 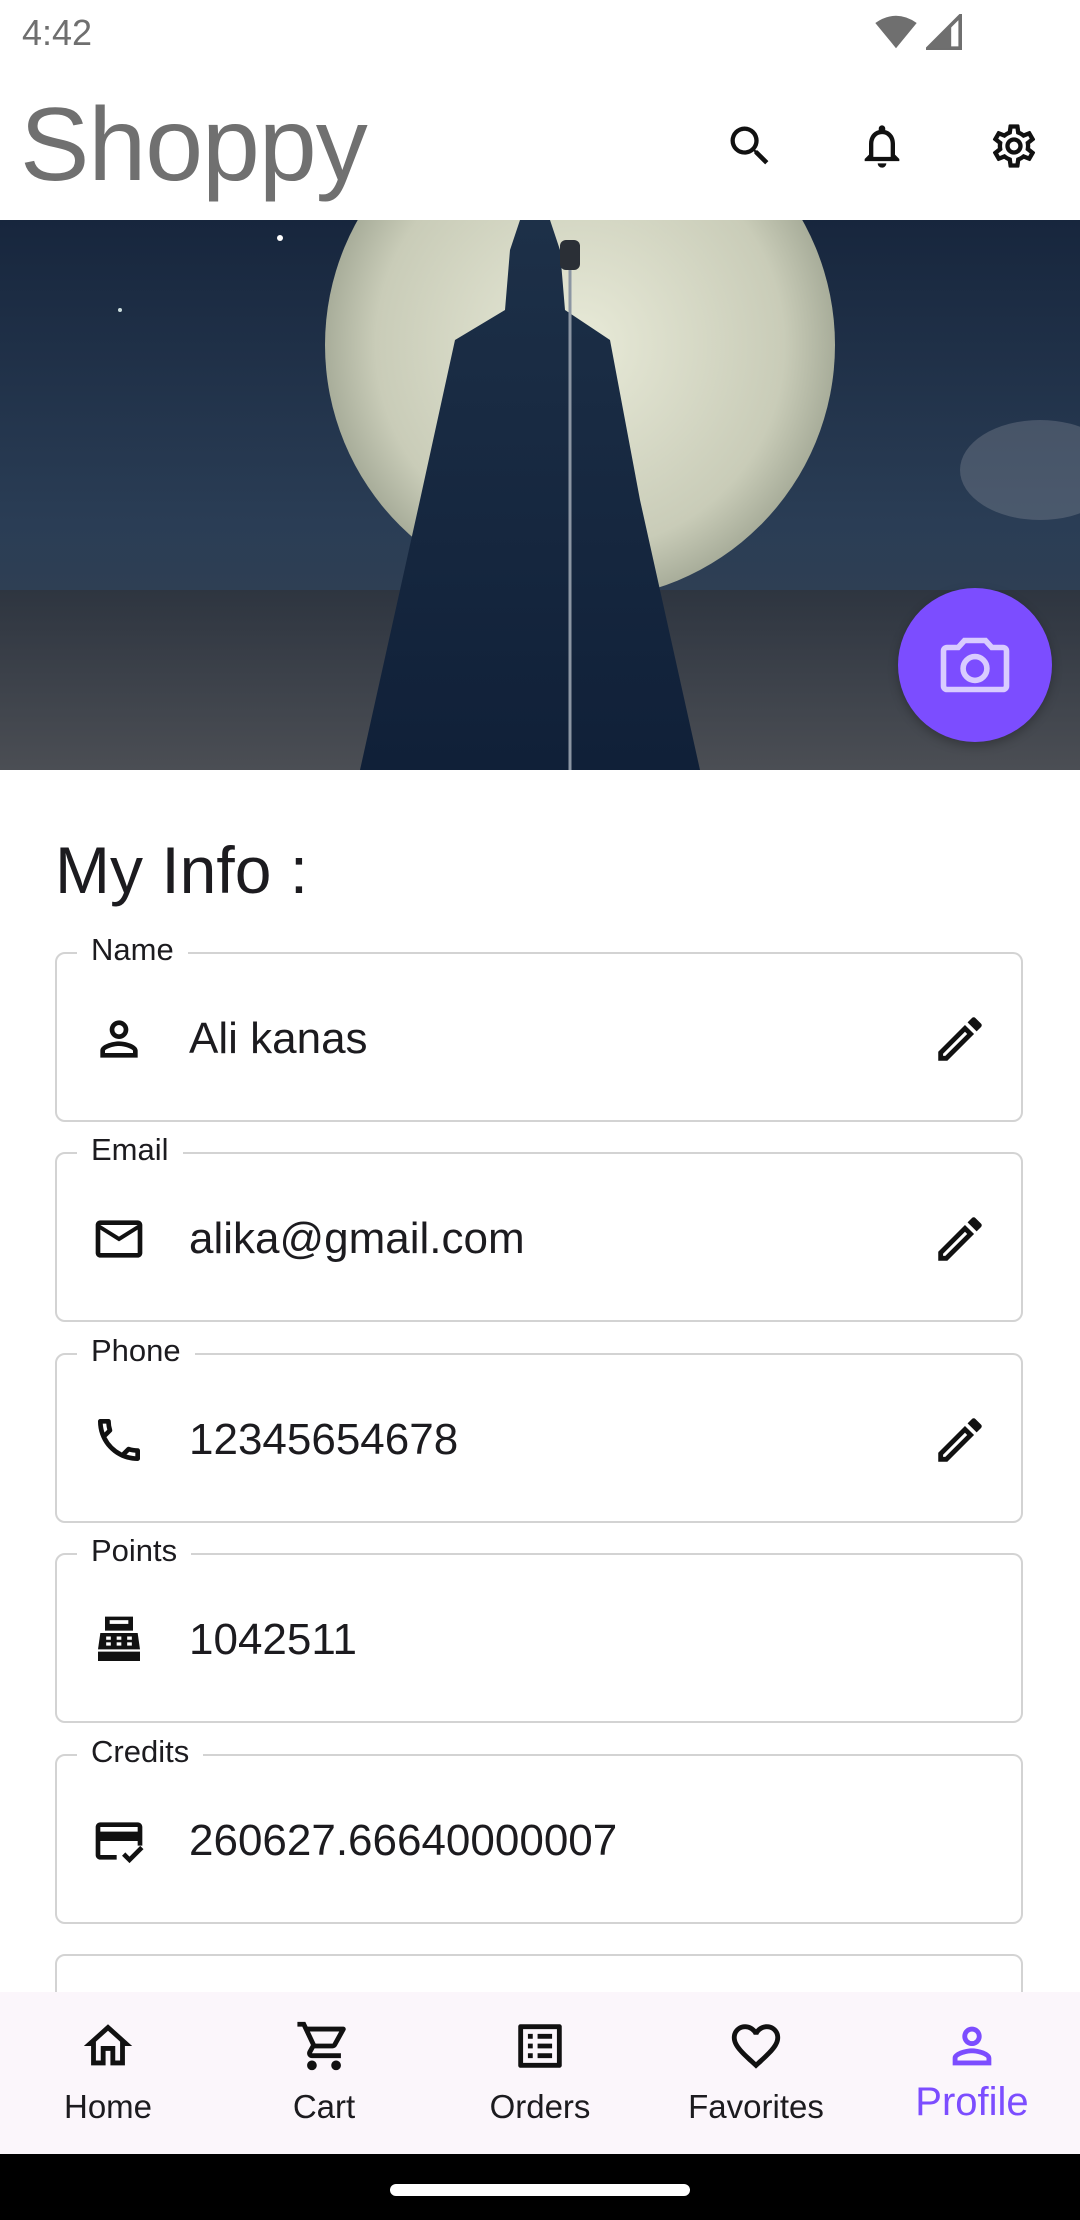 I want to click on signal-icon, so click(x=944, y=32).